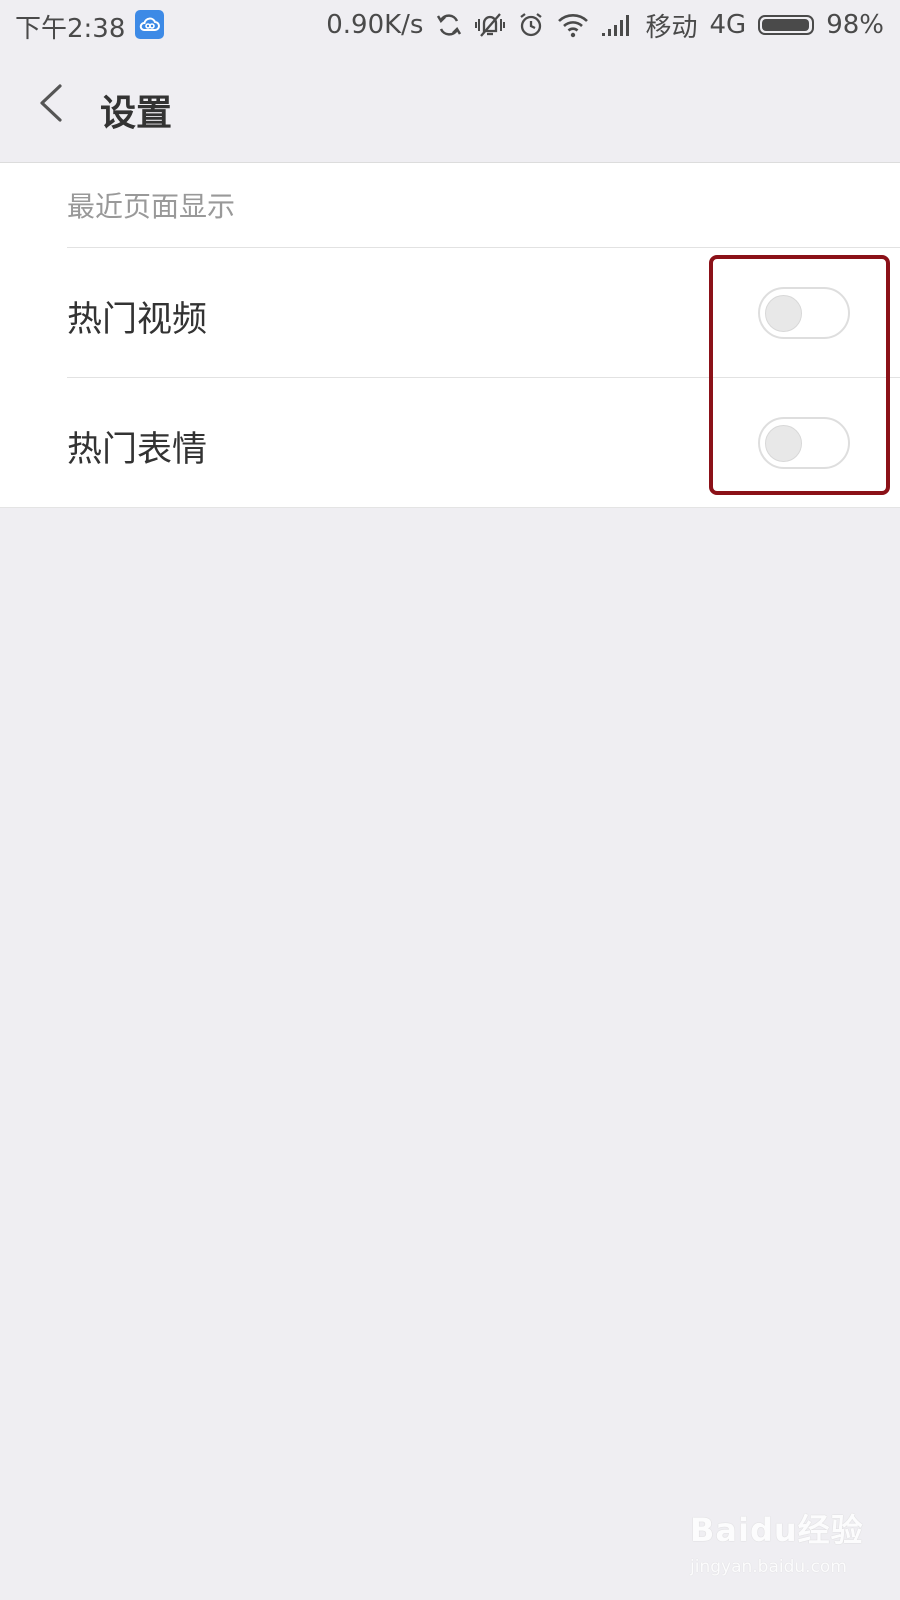 This screenshot has width=900, height=1600. I want to click on divider, so click(483, 247).